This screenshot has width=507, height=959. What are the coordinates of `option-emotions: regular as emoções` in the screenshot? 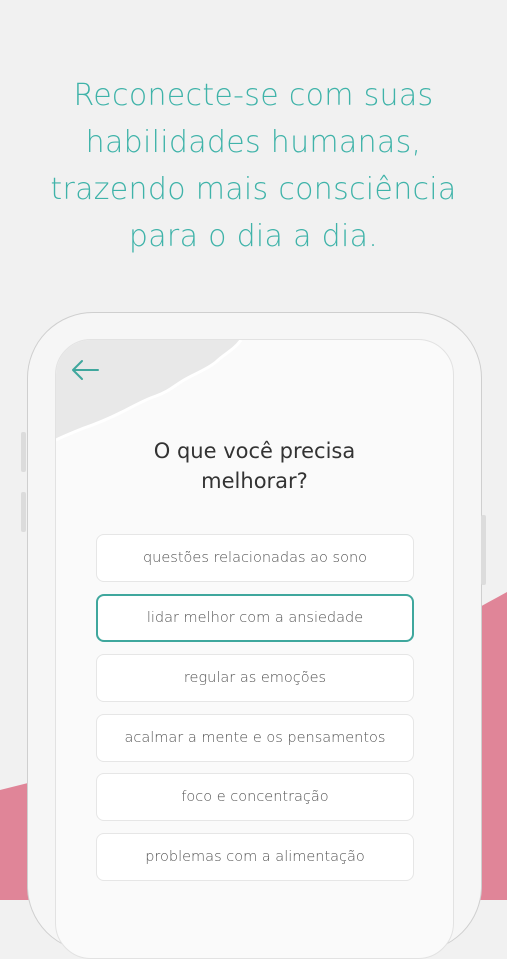 It's located at (255, 678).